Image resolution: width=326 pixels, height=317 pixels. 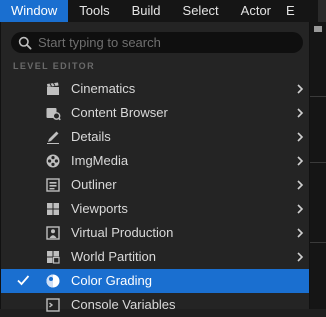 I want to click on search-box, so click(x=157, y=42).